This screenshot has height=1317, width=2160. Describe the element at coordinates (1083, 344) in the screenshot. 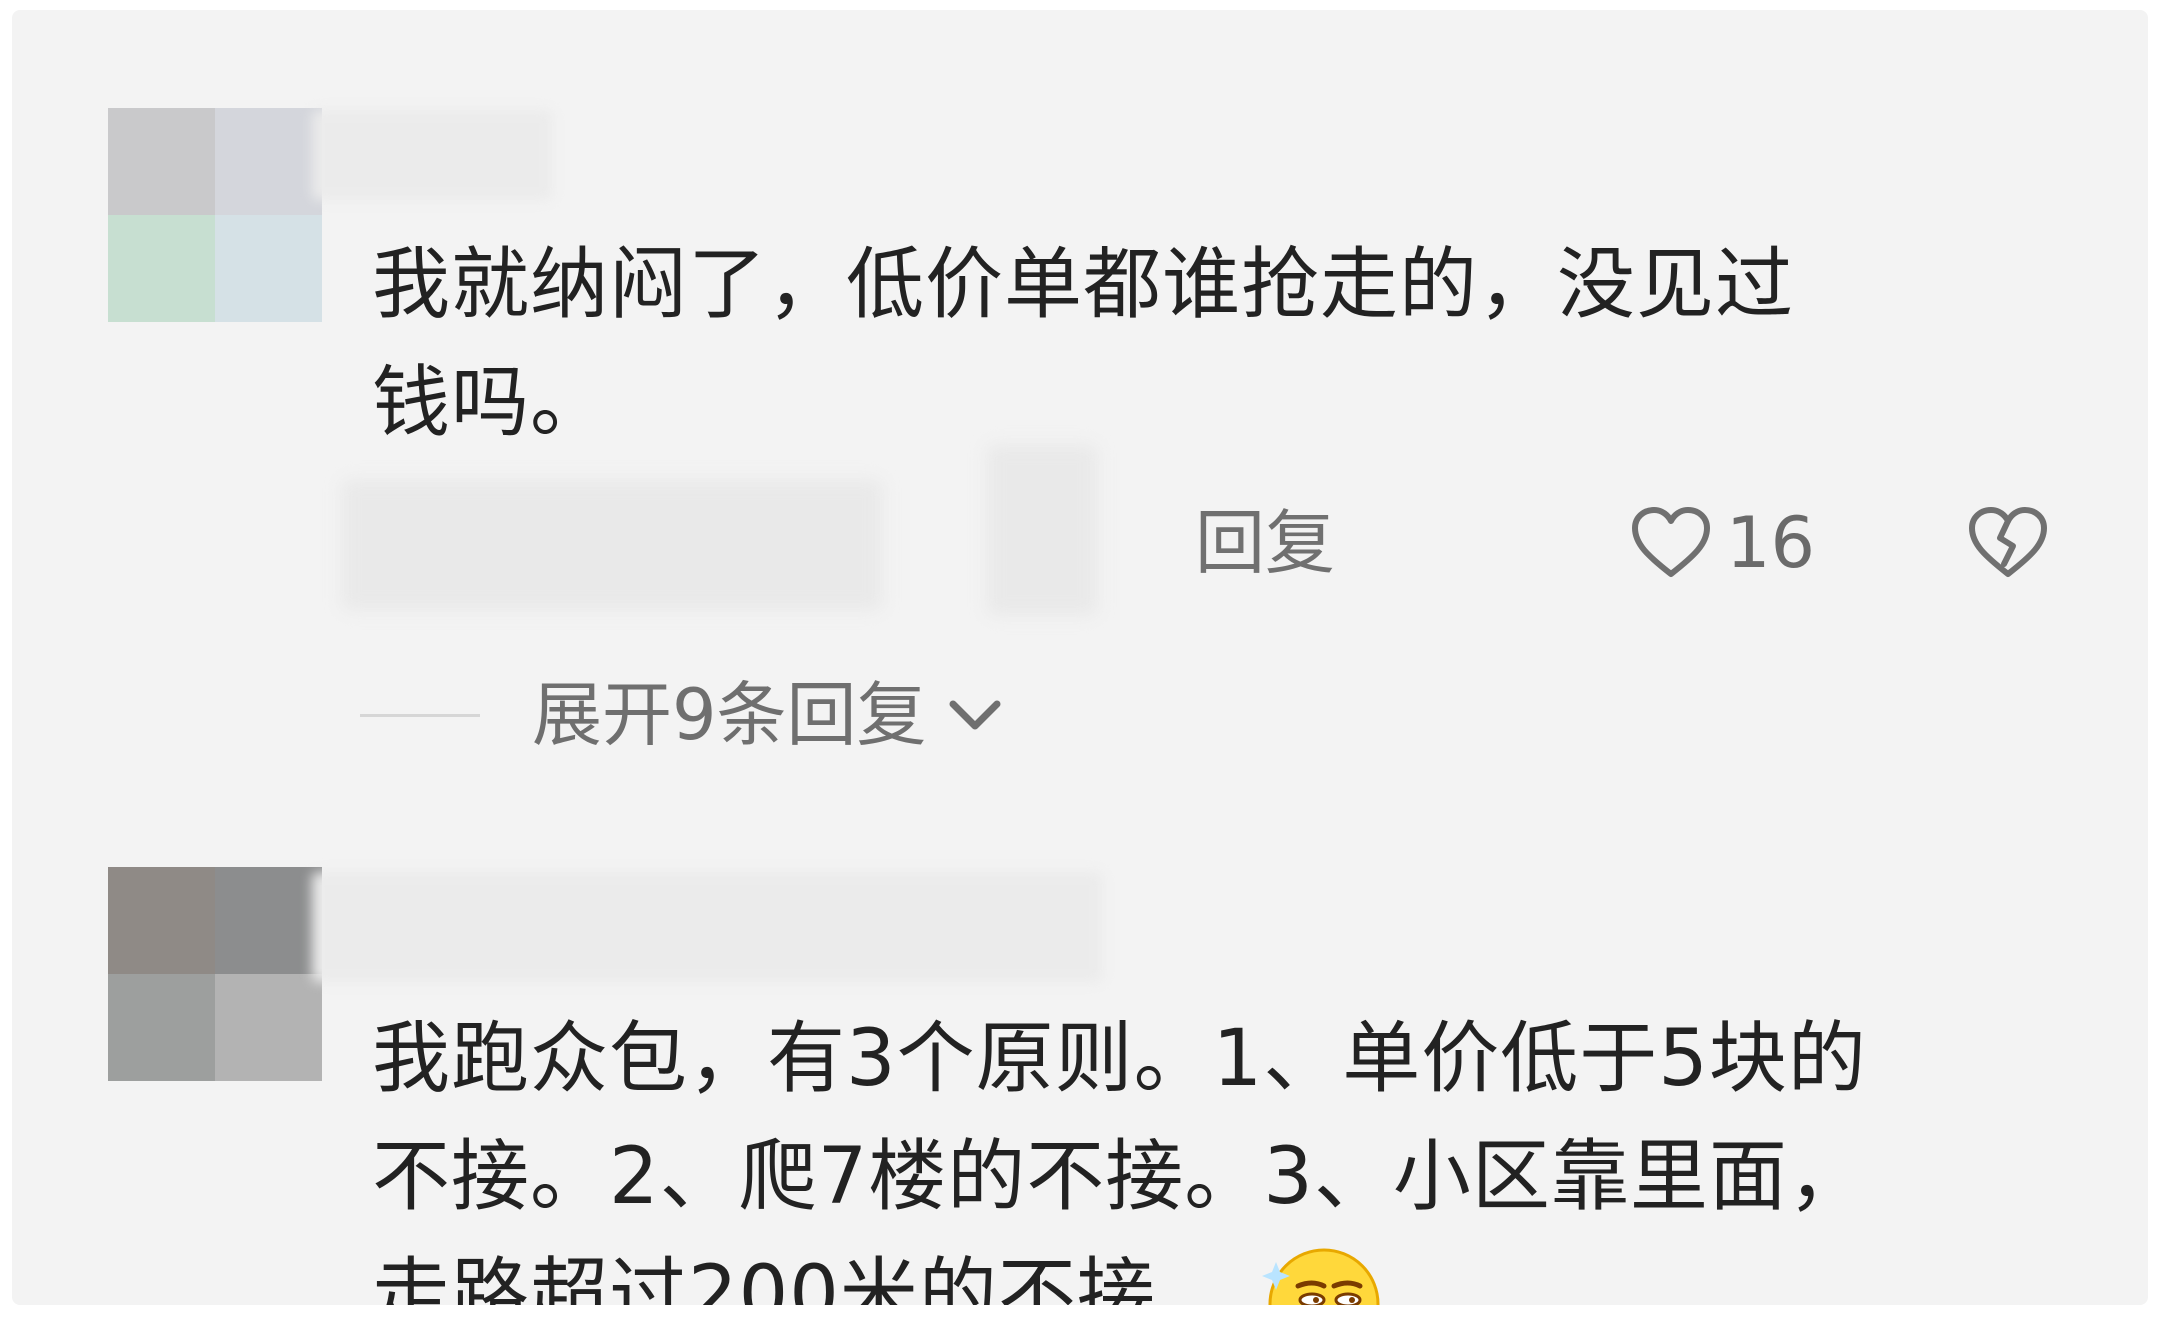

I see `comment-text: 我就纳闷了，低价单都谁抢走的，没见过 钱吗。` at that location.